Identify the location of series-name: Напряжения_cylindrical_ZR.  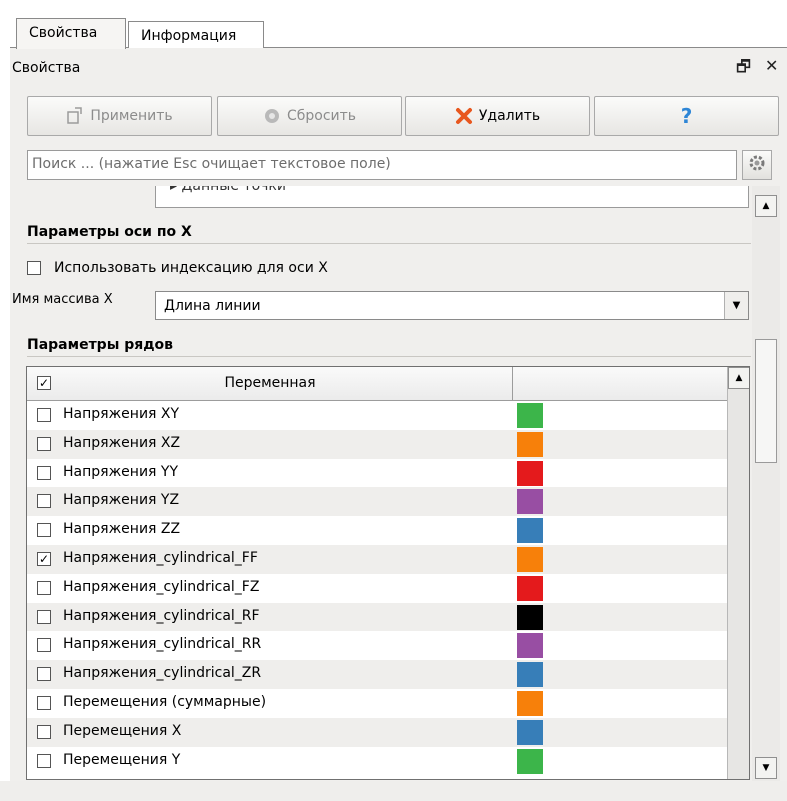
(162, 673).